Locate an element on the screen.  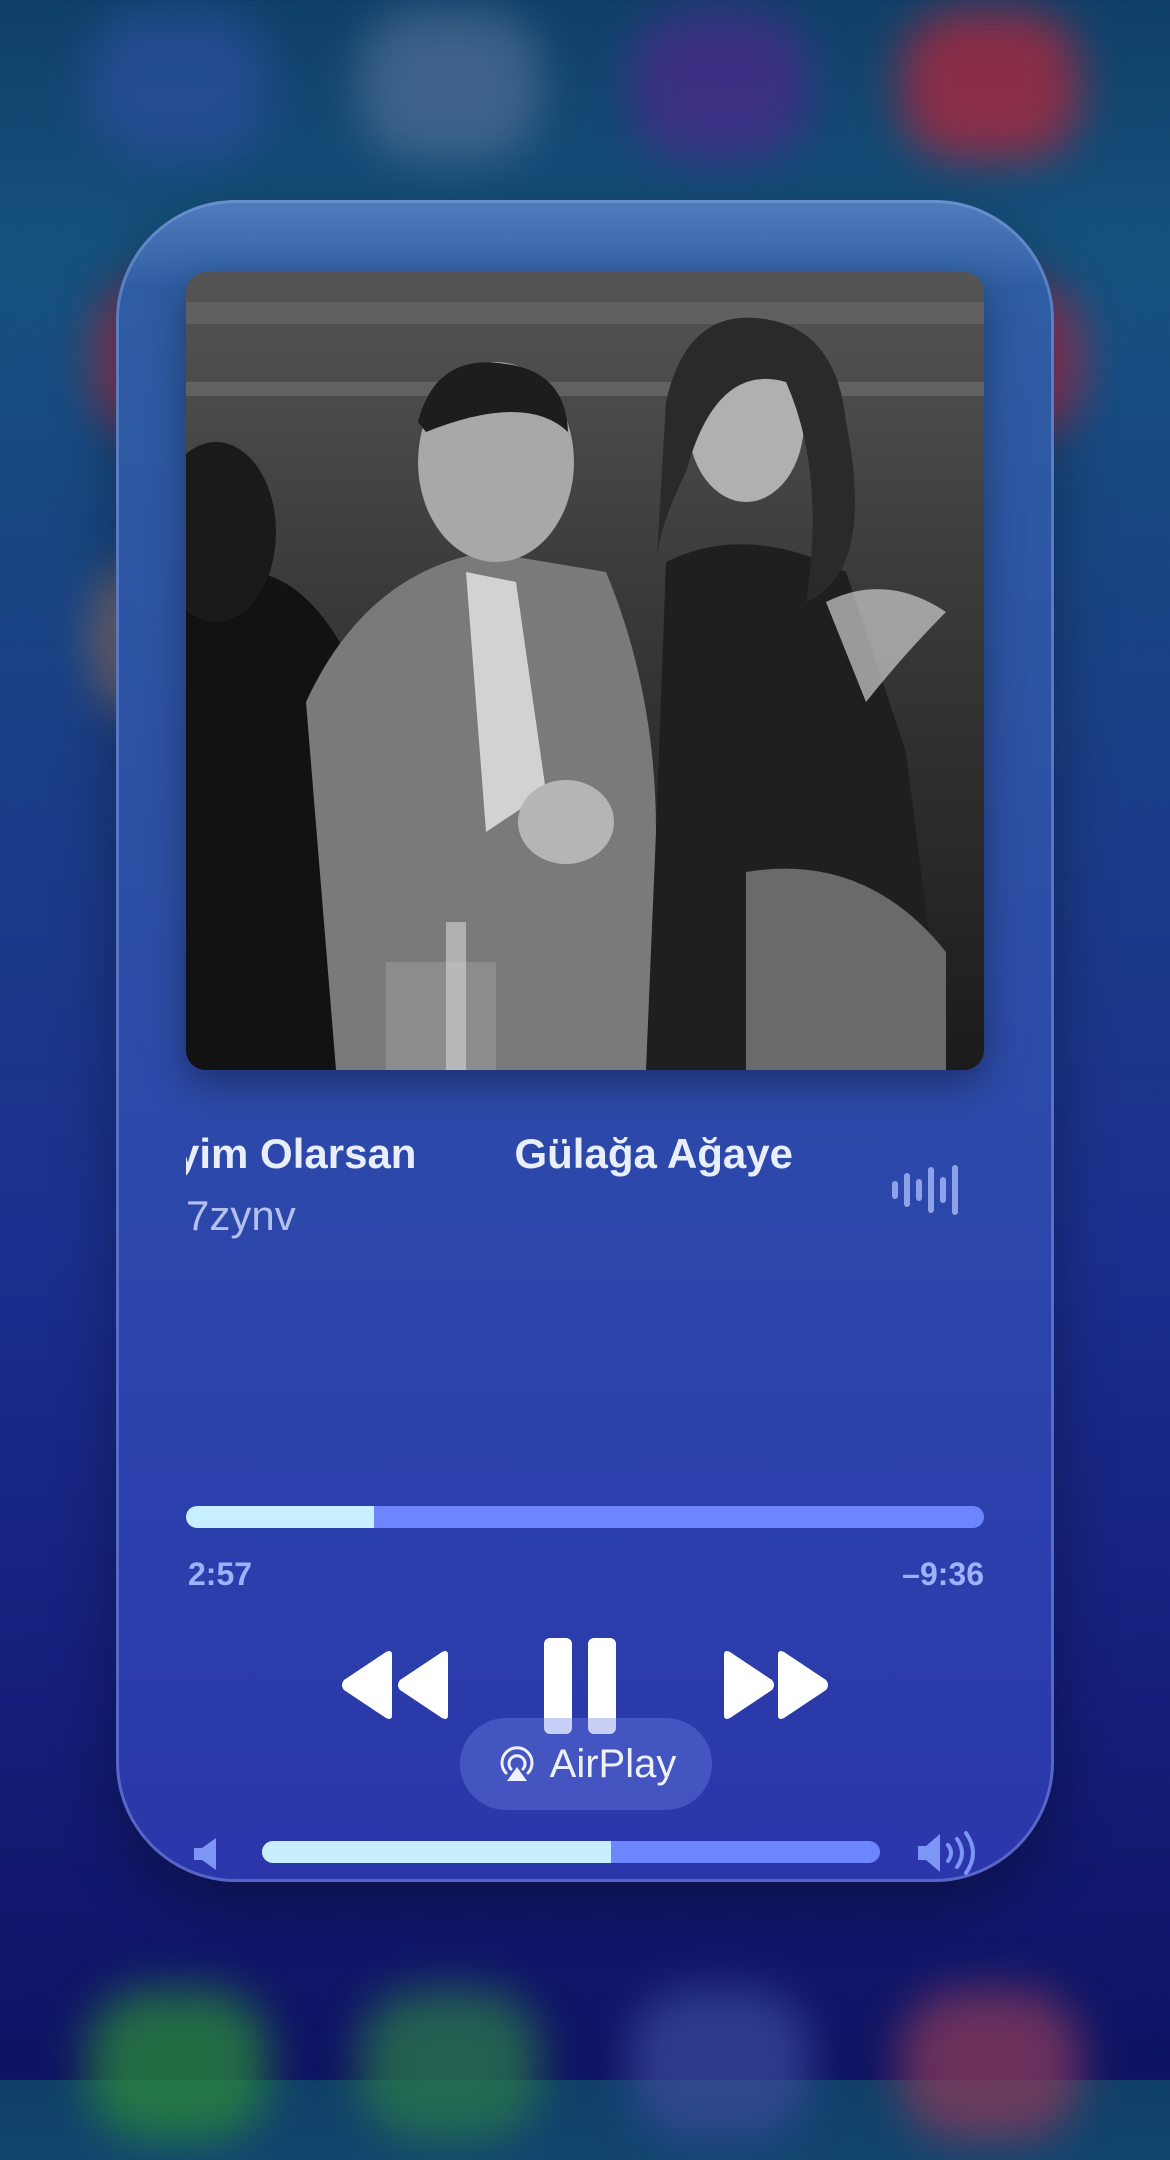
volume-slider is located at coordinates (571, 1852).